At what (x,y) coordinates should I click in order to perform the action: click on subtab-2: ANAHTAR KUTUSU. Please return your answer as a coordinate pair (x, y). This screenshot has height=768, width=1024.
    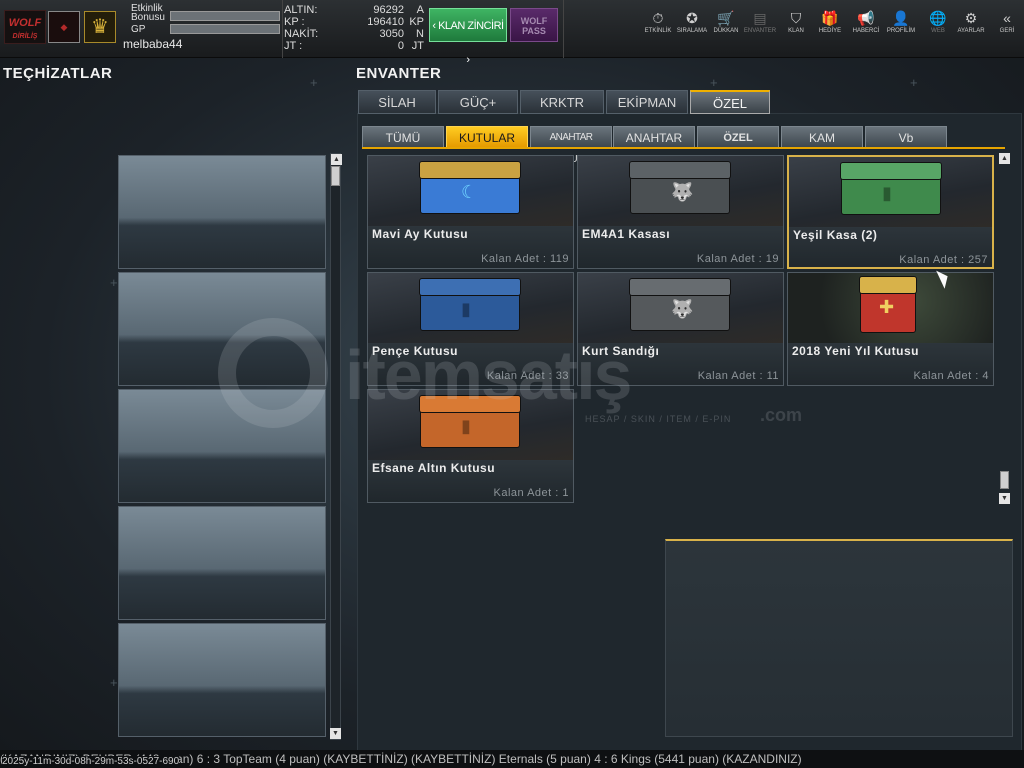
    Looking at the image, I should click on (571, 145).